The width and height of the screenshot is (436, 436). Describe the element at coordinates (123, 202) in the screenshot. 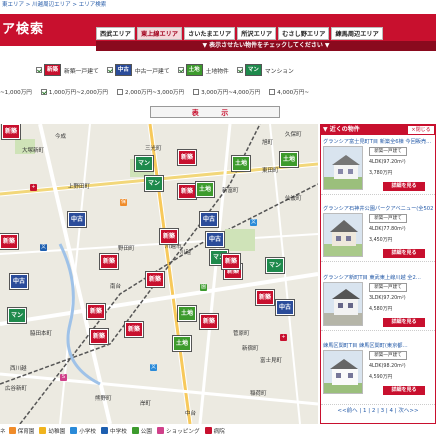

I see `map-poi-icon: 保` at that location.